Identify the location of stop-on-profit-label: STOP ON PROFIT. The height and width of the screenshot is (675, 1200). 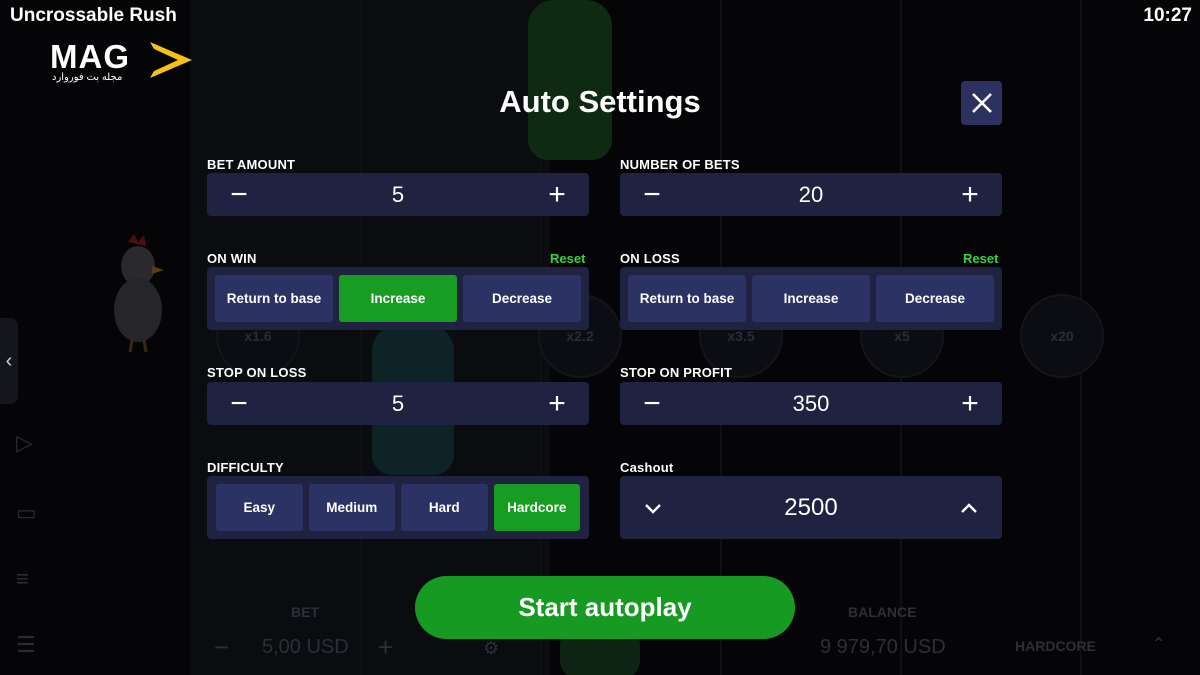
(676, 372).